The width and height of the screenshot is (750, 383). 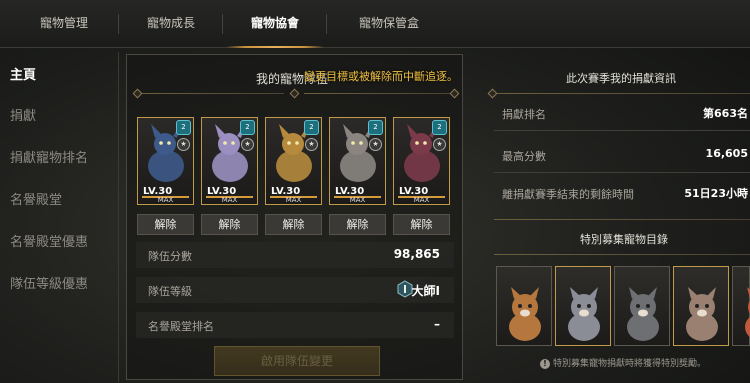 What do you see at coordinates (425, 291) in the screenshot?
I see `team-level-value: 大師I` at bounding box center [425, 291].